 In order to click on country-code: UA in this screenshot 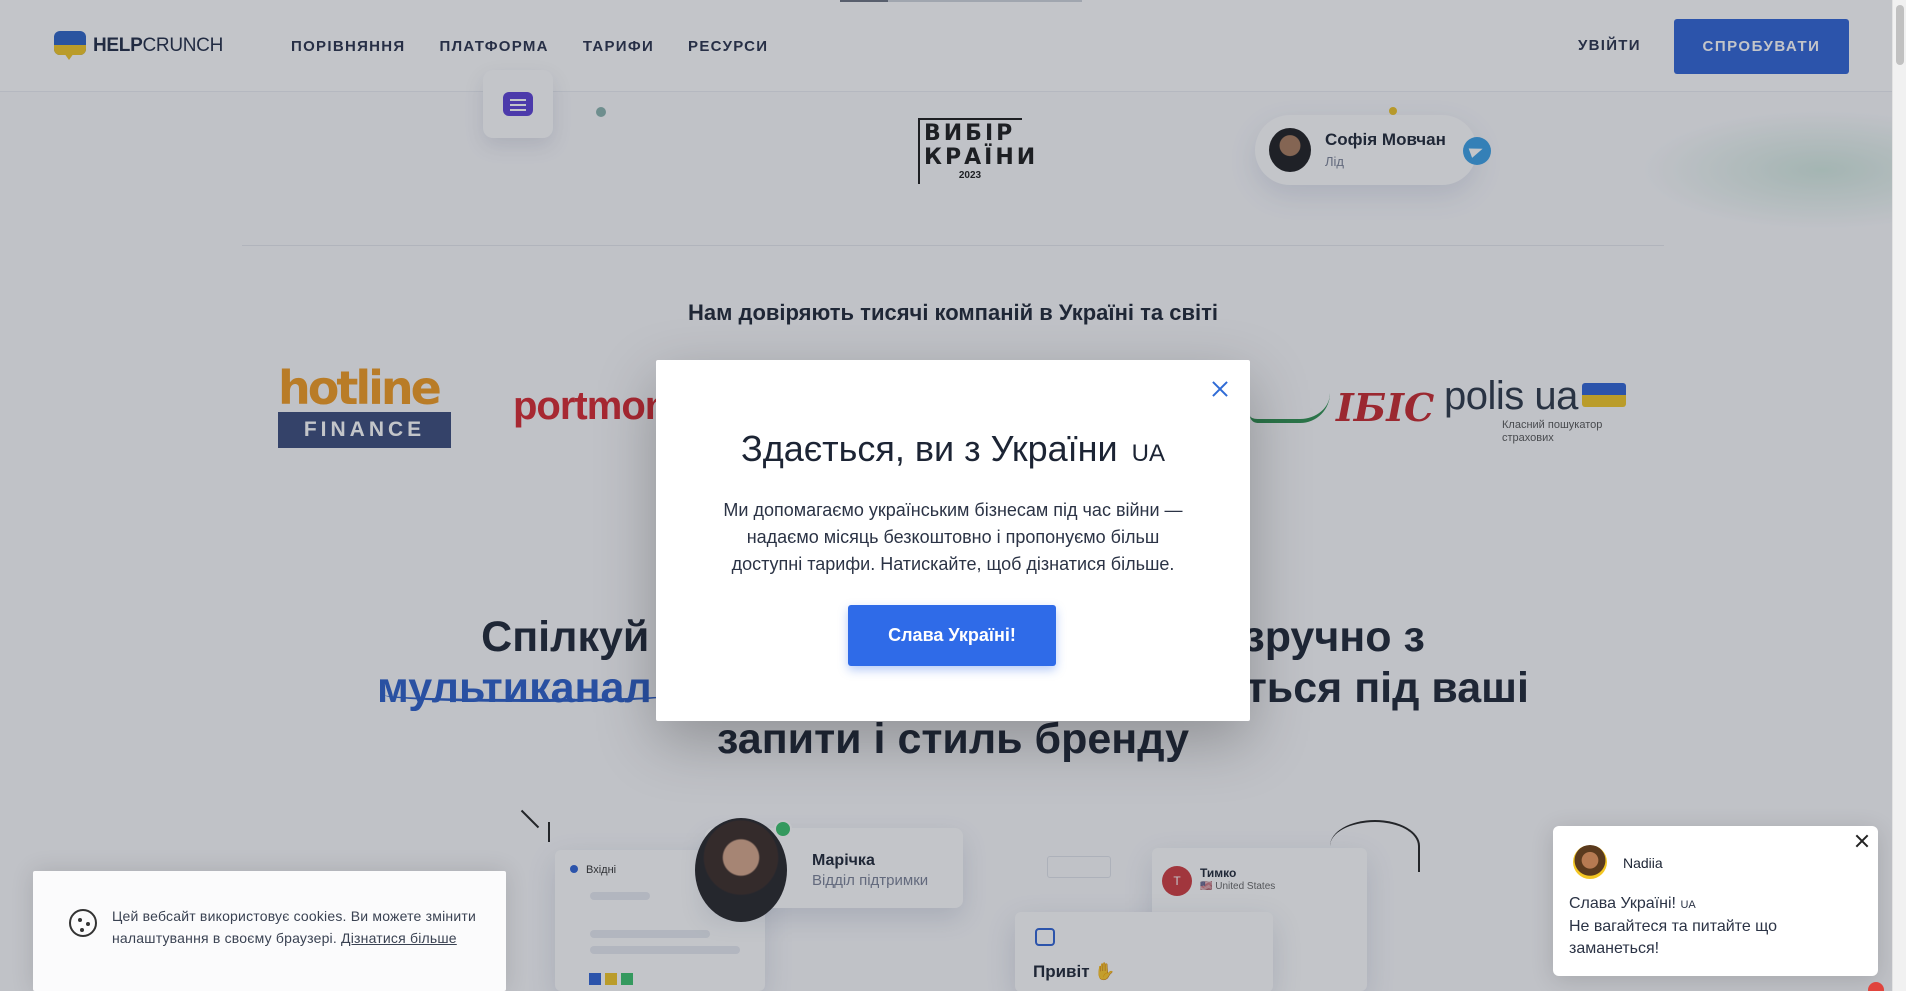, I will do `click(1148, 453)`.